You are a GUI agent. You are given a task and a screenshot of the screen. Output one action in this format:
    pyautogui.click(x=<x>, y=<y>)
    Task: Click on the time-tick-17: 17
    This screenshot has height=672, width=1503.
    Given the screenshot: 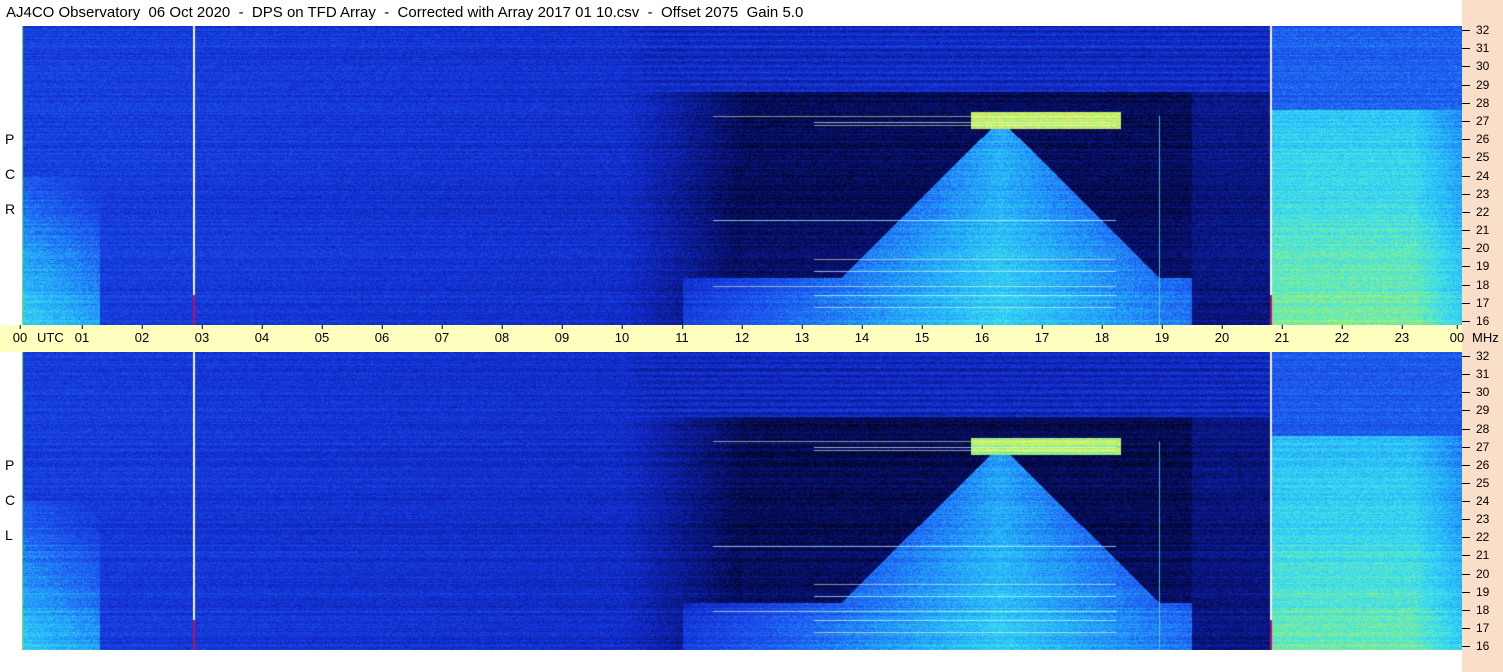 What is the action you would take?
    pyautogui.click(x=1042, y=335)
    